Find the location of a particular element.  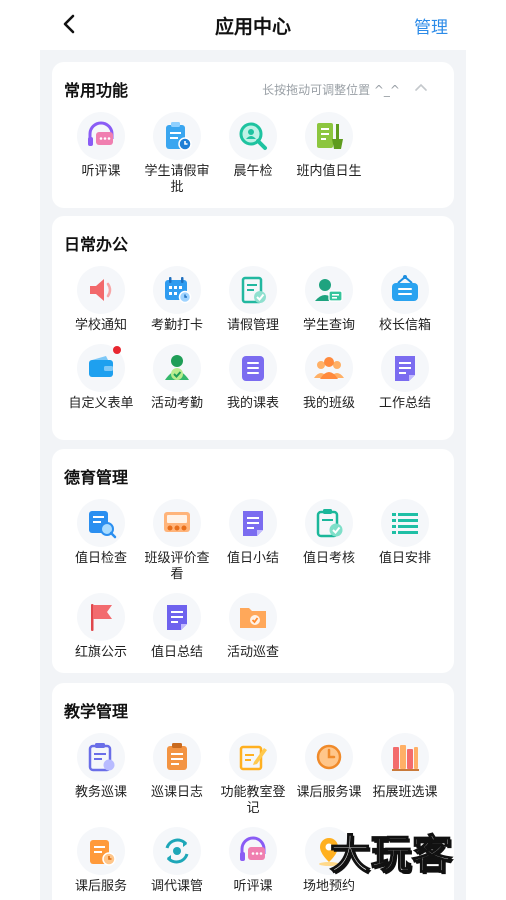

app-tile: 红旗公示 is located at coordinates (101, 627).